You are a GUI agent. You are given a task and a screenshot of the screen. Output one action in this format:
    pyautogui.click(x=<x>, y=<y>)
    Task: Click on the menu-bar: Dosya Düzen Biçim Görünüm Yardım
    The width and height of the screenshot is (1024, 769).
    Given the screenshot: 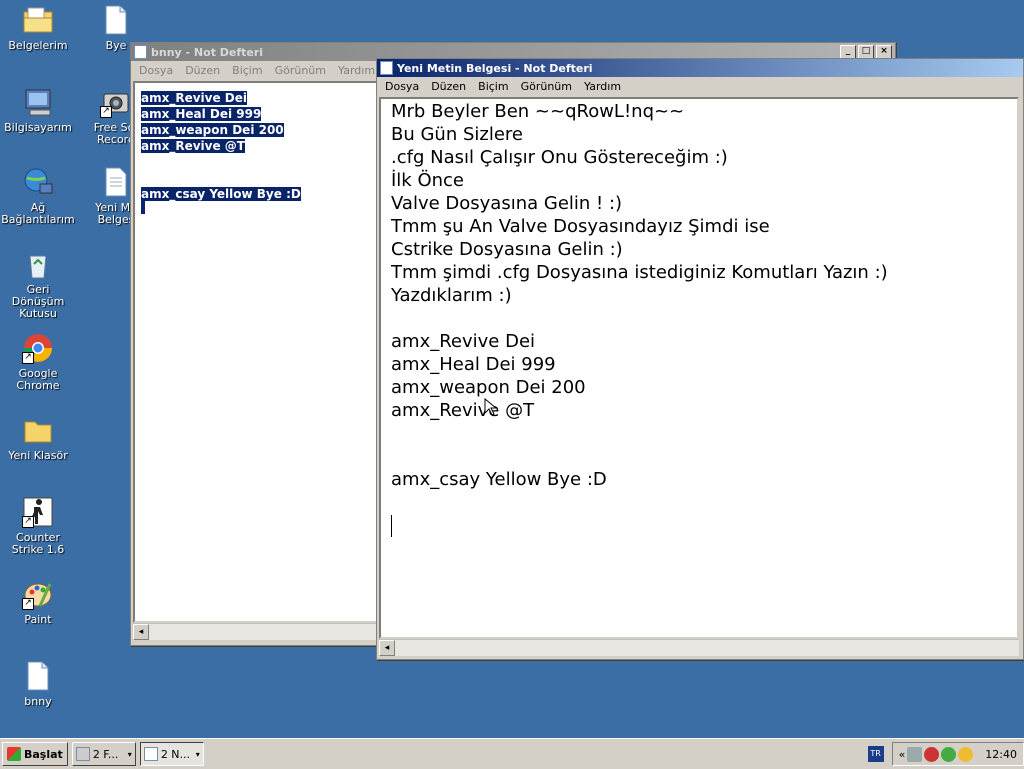 What is the action you would take?
    pyautogui.click(x=700, y=86)
    